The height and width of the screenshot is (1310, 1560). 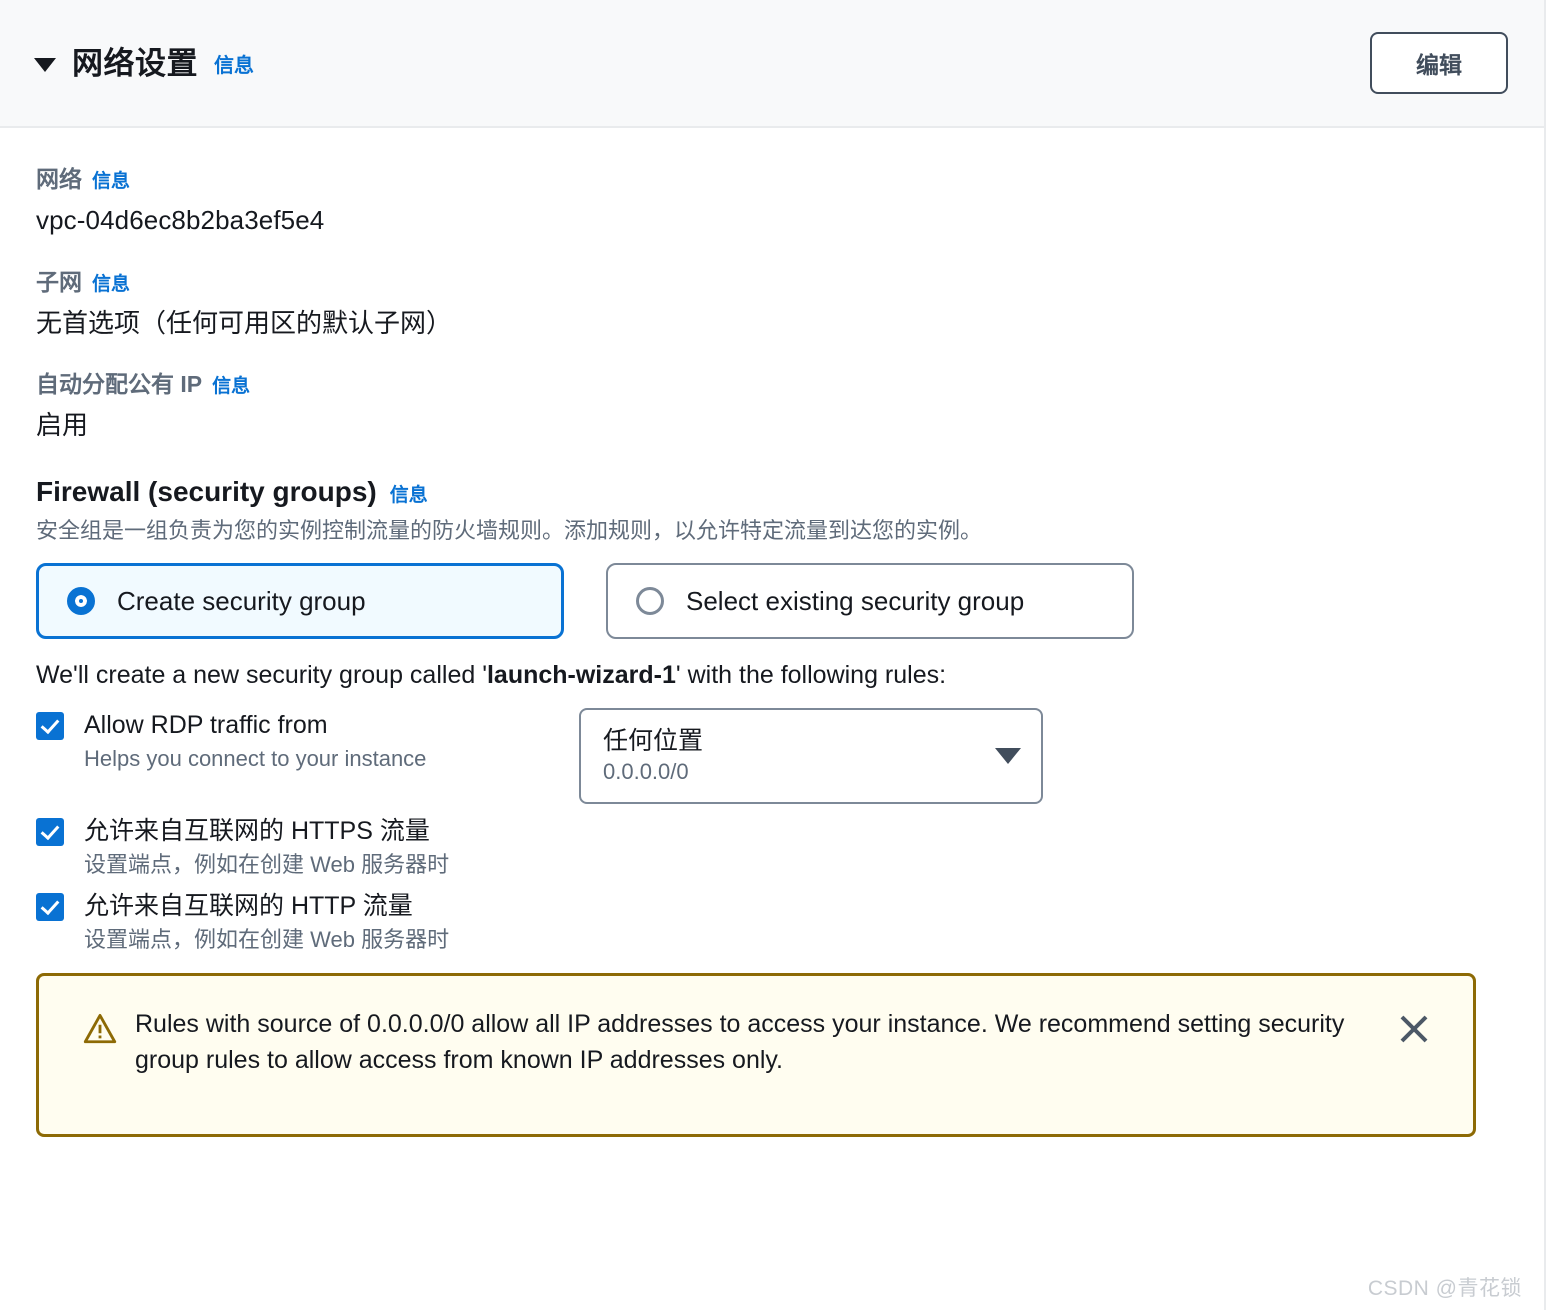 What do you see at coordinates (119, 384) in the screenshot?
I see `field-auto-assign-public-ip-label: 自动分配公有 IP` at bounding box center [119, 384].